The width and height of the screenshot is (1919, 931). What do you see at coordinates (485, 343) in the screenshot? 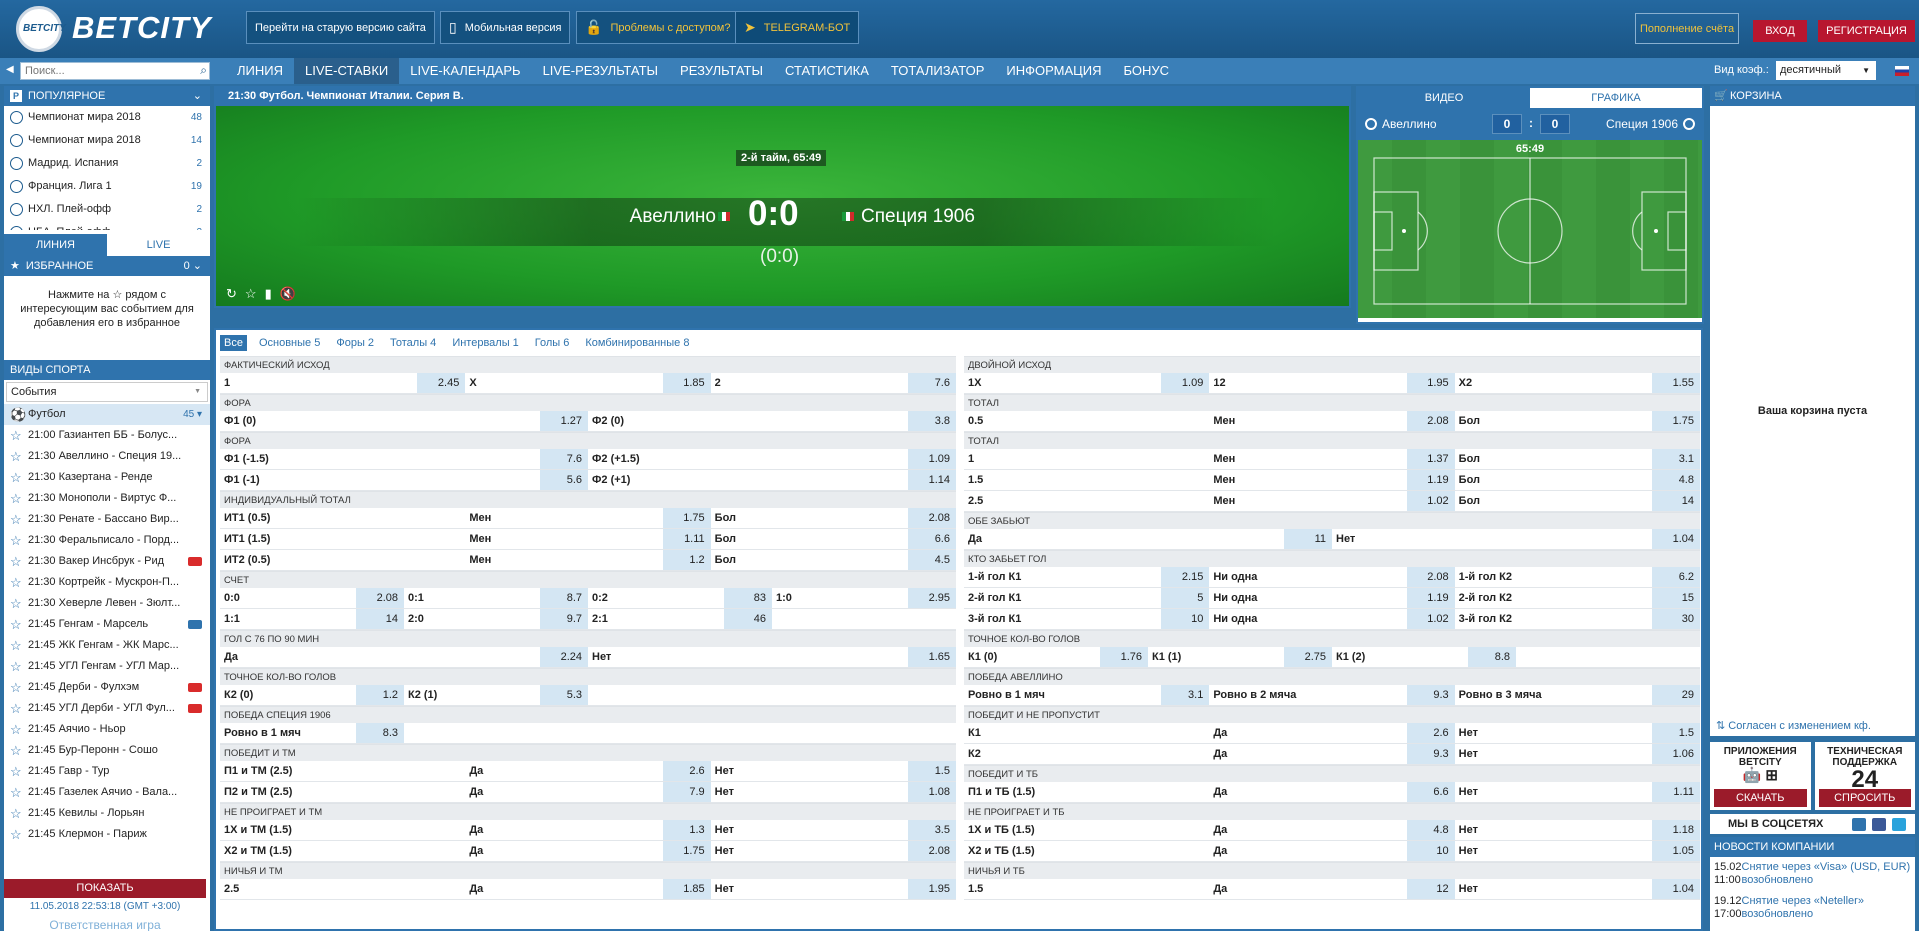
I see `market-tab: Интервалы 1` at bounding box center [485, 343].